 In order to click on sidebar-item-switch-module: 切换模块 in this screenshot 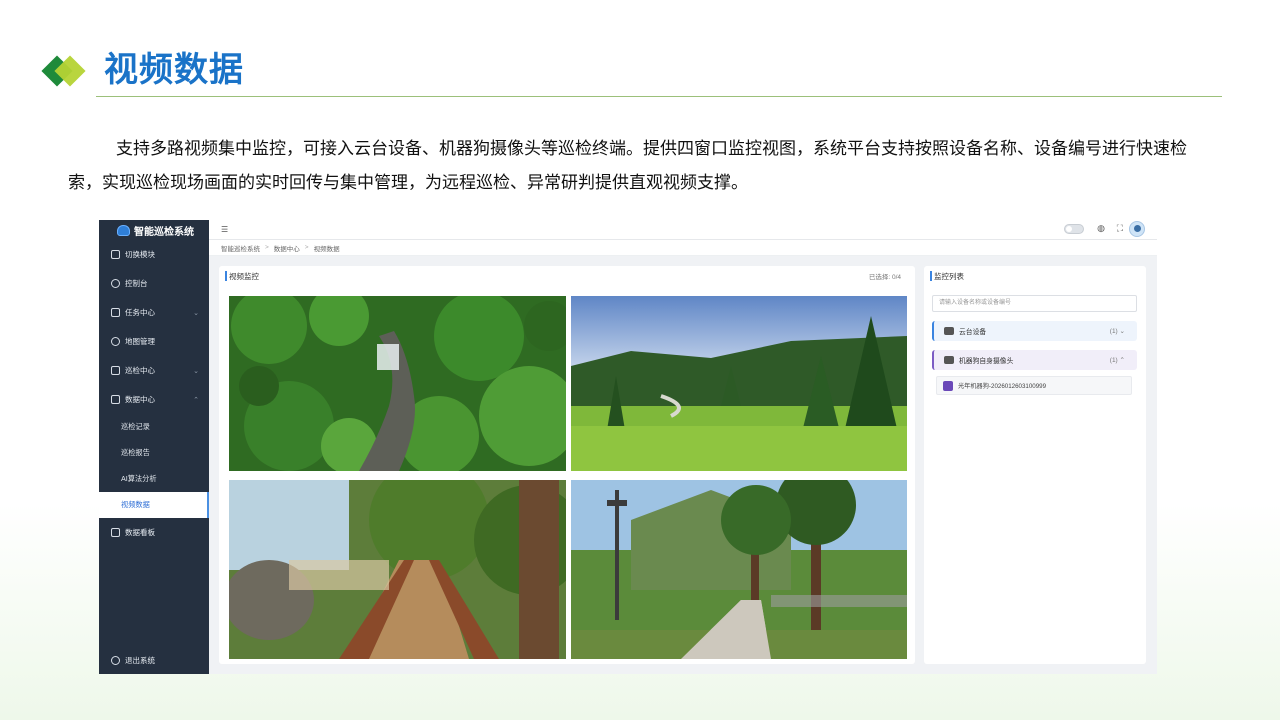, I will do `click(154, 254)`.